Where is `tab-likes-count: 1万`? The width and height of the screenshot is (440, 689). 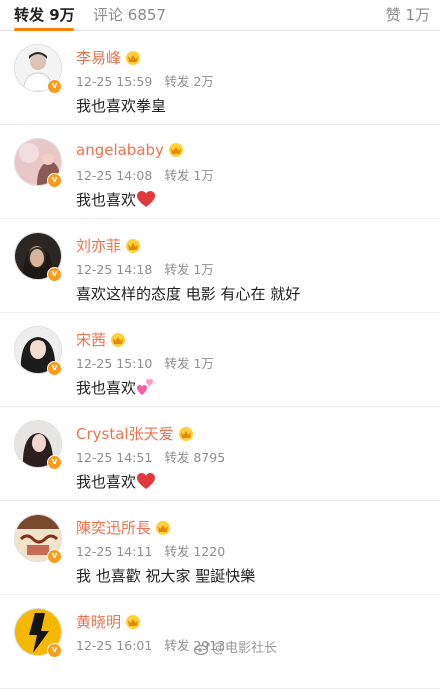 tab-likes-count: 1万 is located at coordinates (417, 15).